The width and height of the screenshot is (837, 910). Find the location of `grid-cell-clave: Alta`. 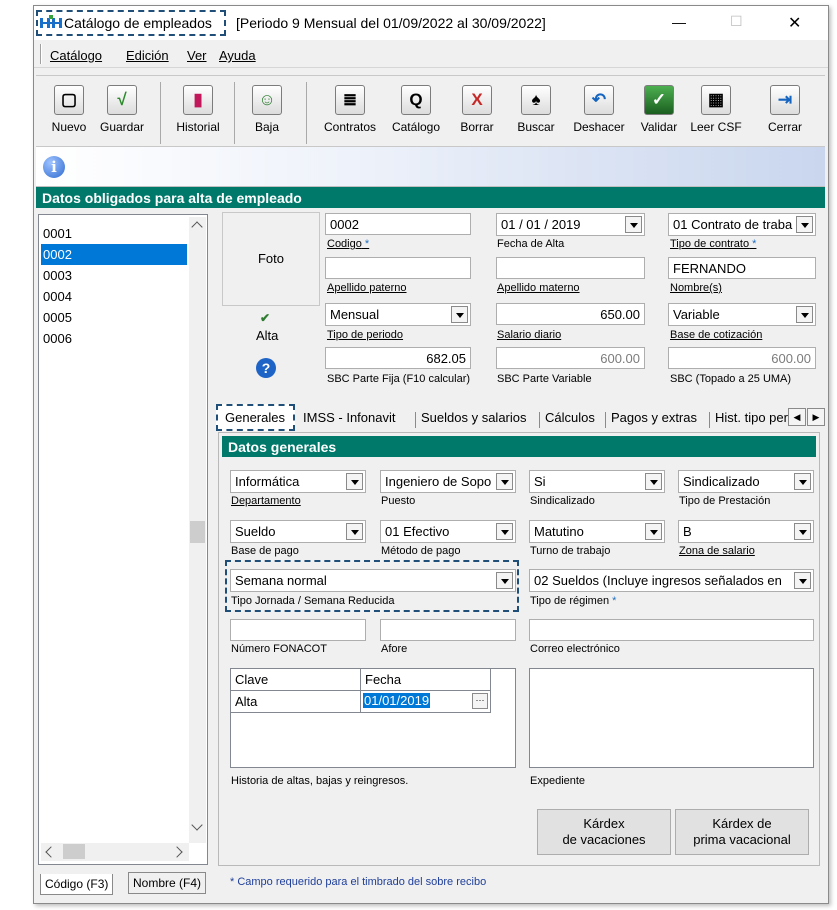

grid-cell-clave: Alta is located at coordinates (296, 702).